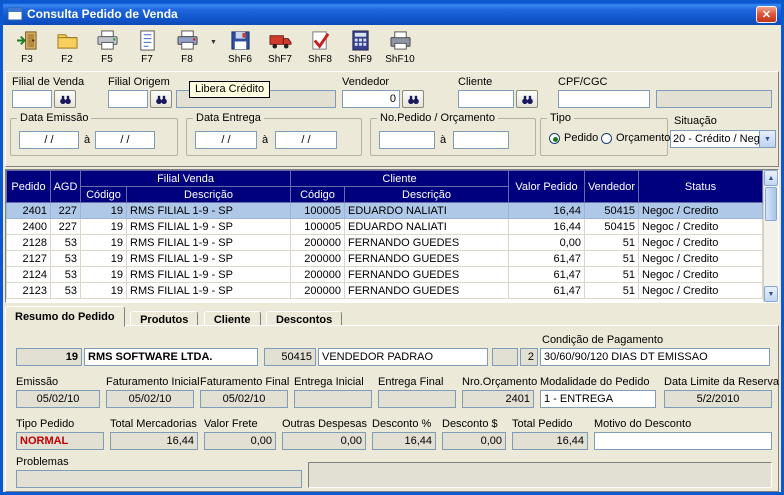  Describe the element at coordinates (107, 47) in the screenshot. I see `print-button: F5` at that location.